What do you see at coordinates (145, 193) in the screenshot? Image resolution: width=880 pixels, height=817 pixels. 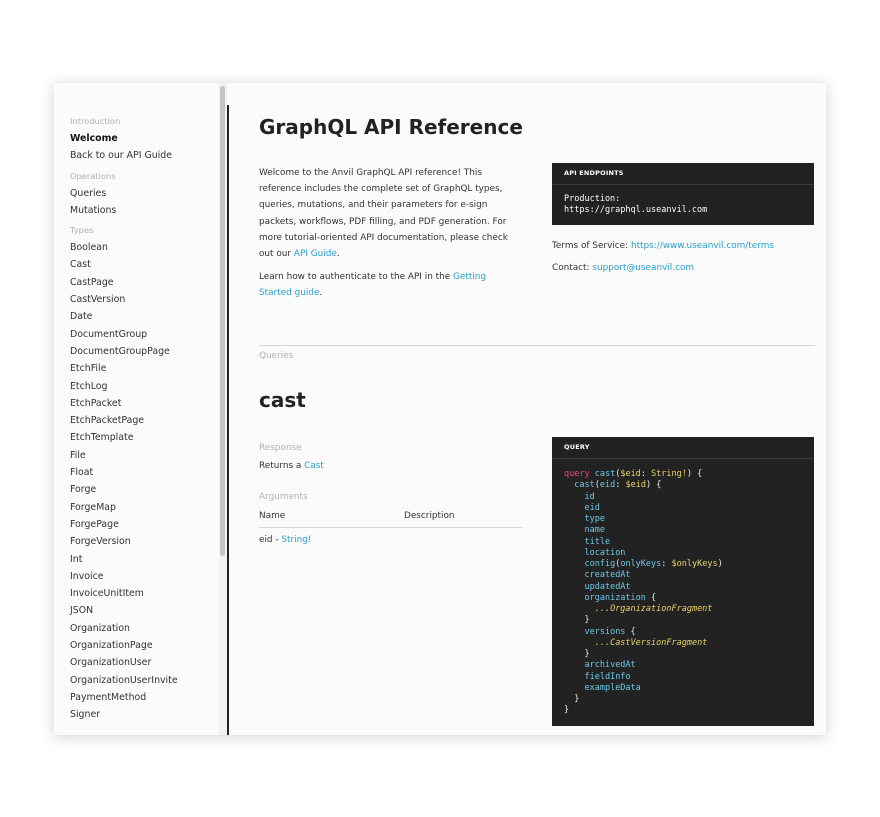 I see `sidebar-item-queries: Queries` at bounding box center [145, 193].